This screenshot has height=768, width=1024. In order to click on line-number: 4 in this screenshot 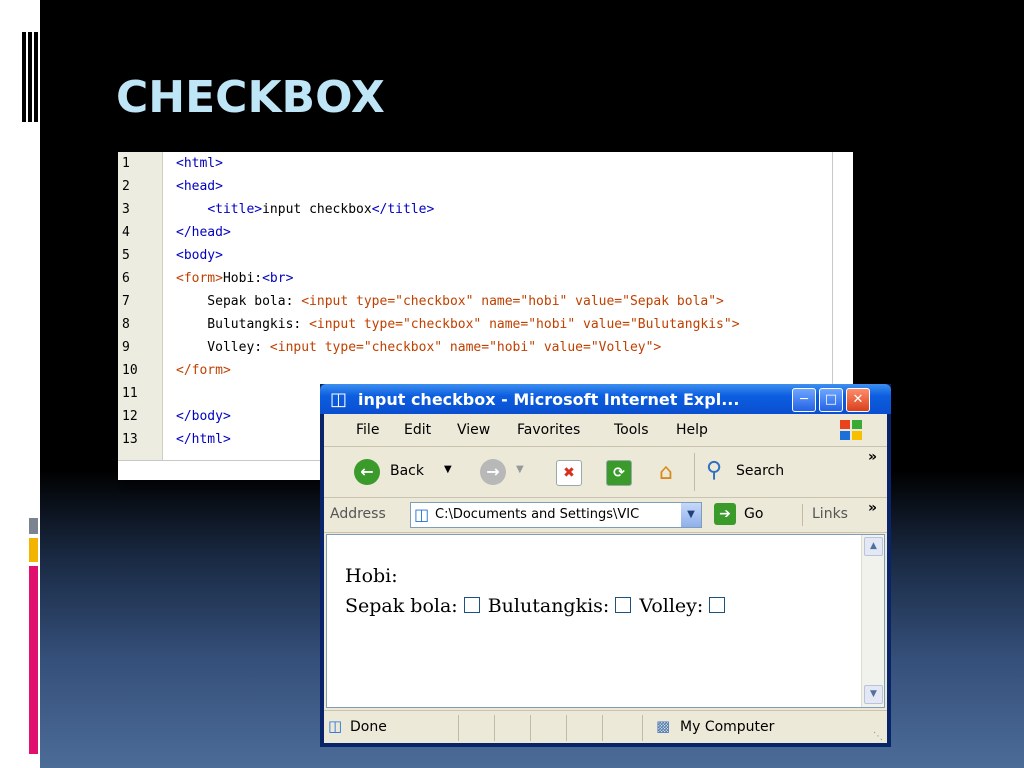, I will do `click(126, 232)`.